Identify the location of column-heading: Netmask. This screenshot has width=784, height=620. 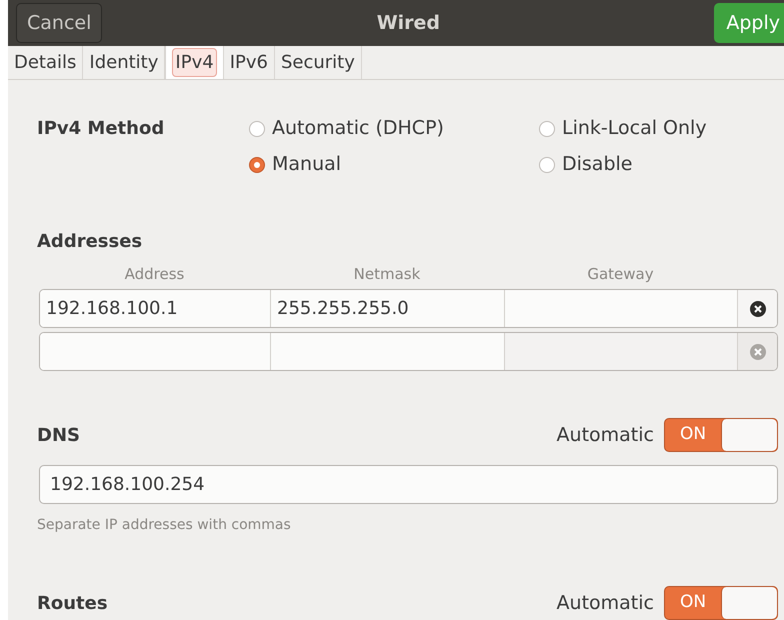
(387, 274).